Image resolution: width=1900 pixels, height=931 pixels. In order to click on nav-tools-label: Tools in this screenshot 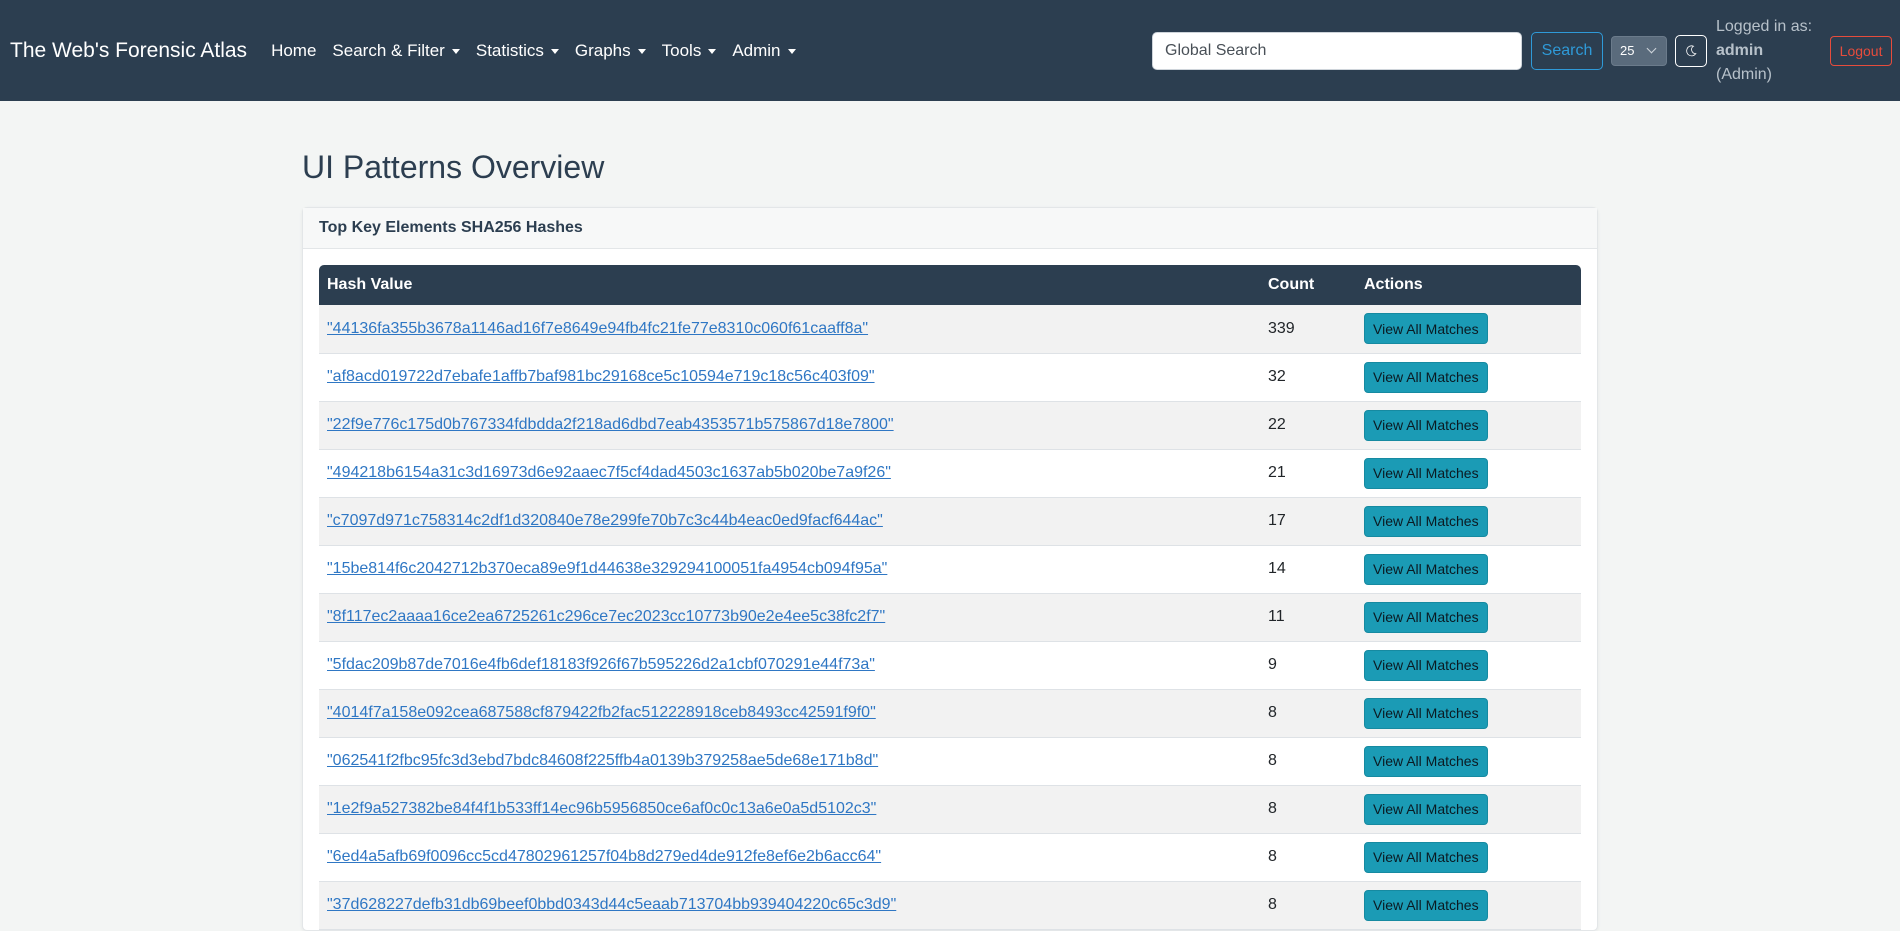, I will do `click(681, 50)`.